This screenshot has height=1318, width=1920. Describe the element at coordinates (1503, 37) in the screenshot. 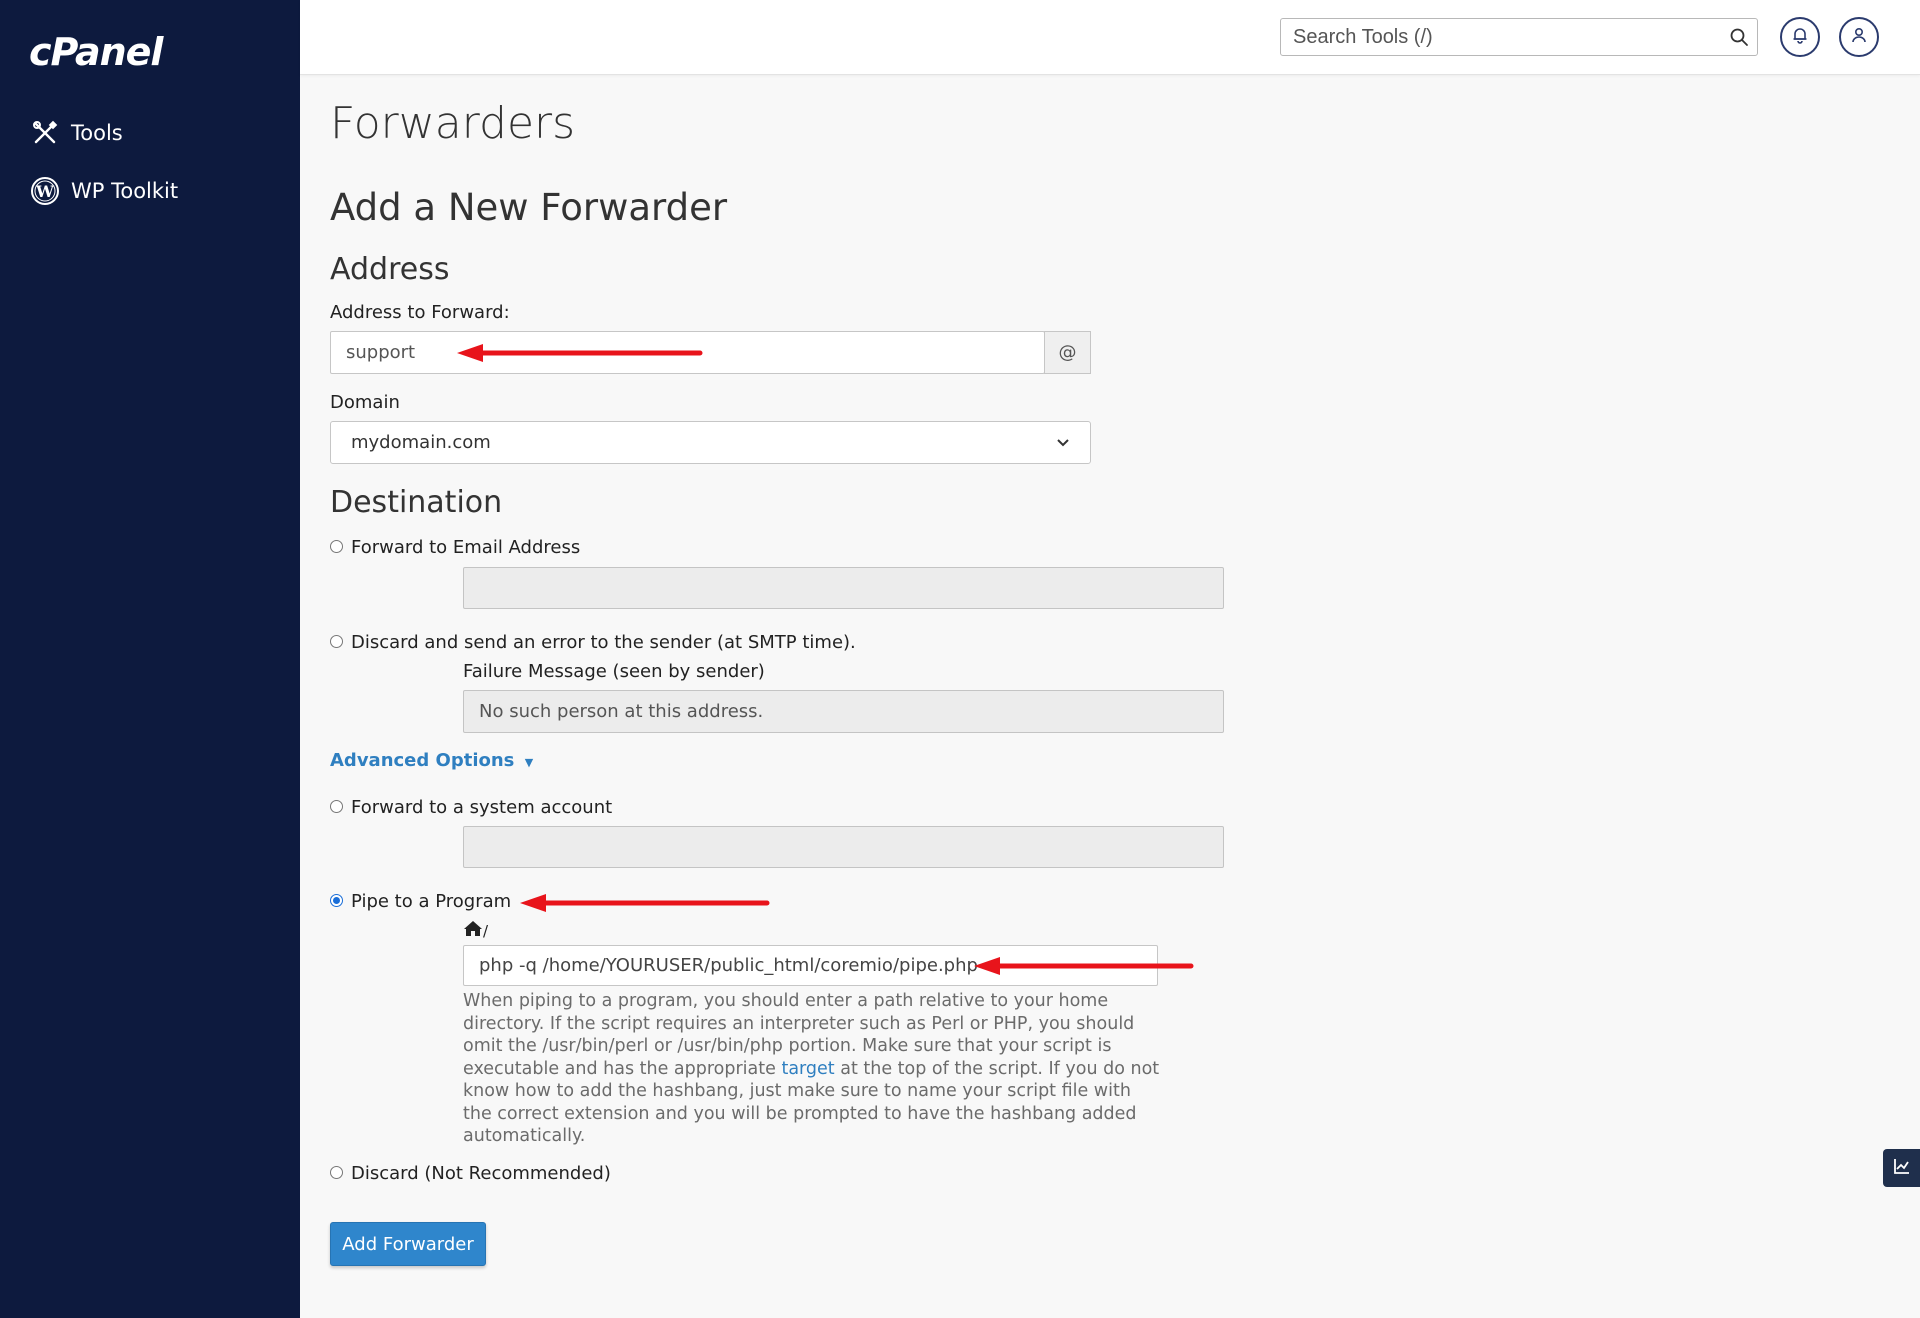

I see `search-input` at that location.